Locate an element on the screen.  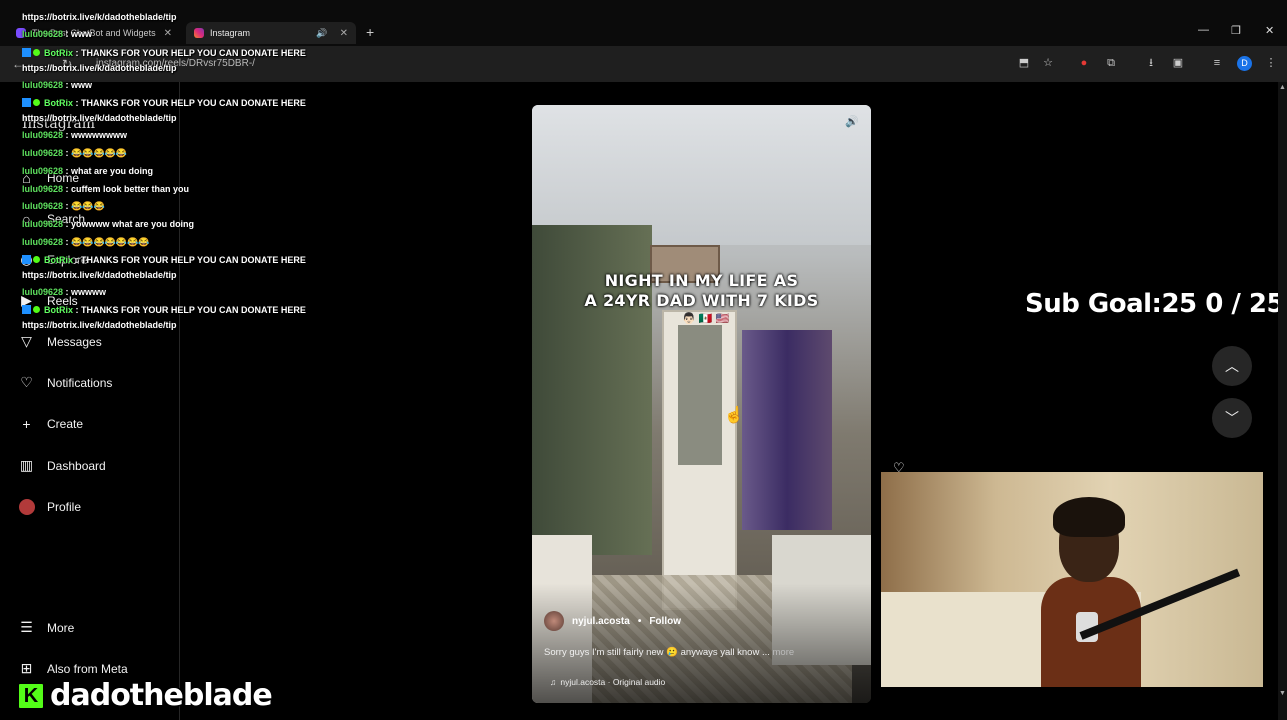
sidebar-item-messages: ▽ Messages is located at coordinates (60, 341).